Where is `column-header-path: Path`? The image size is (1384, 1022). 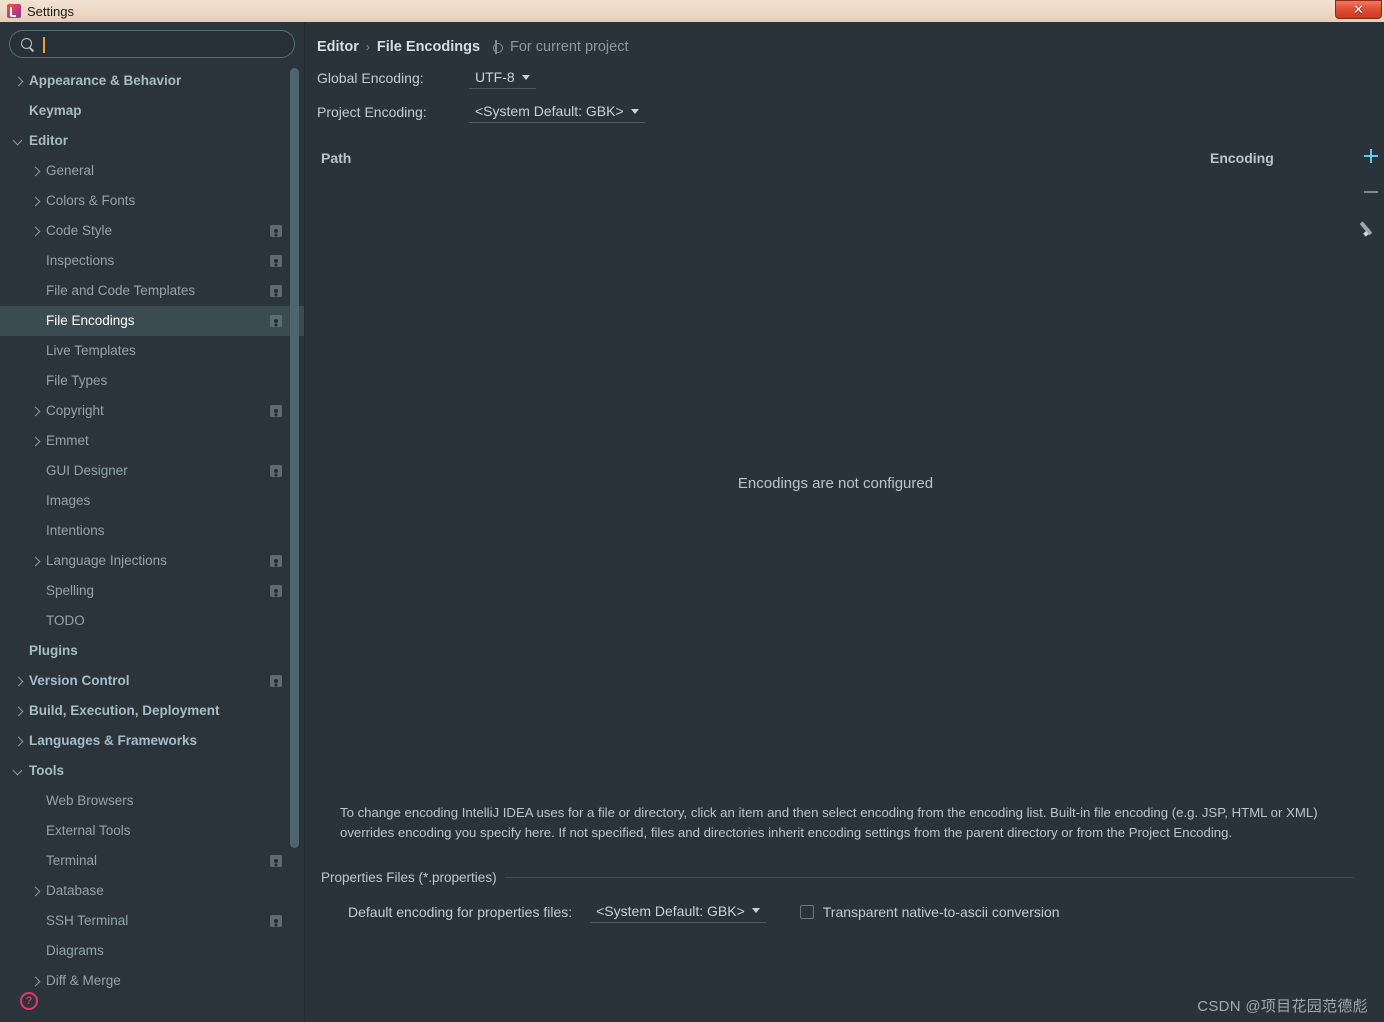
column-header-path: Path is located at coordinates (765, 158).